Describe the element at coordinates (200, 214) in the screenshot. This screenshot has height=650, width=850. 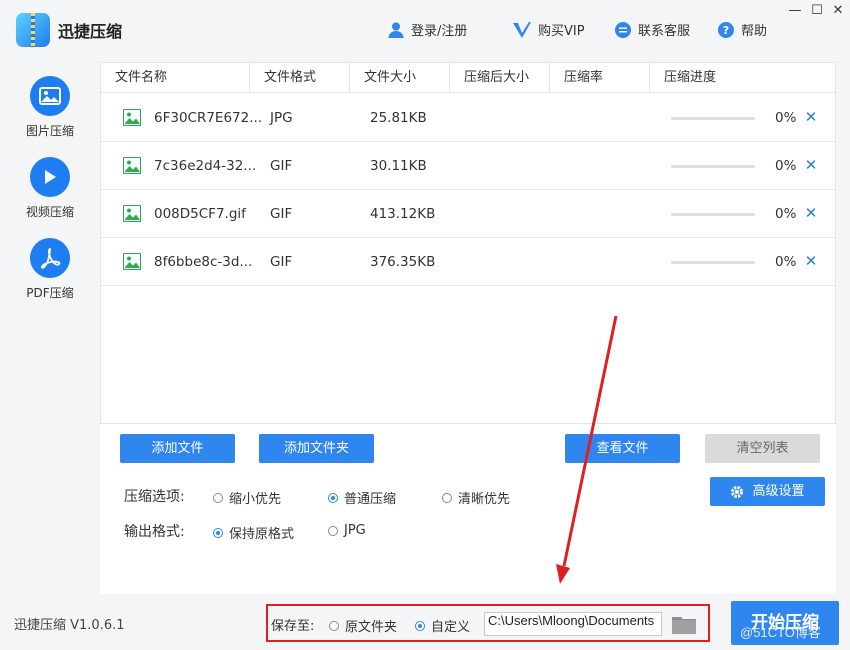
I see `file-name: 008D5CF7.gif` at that location.